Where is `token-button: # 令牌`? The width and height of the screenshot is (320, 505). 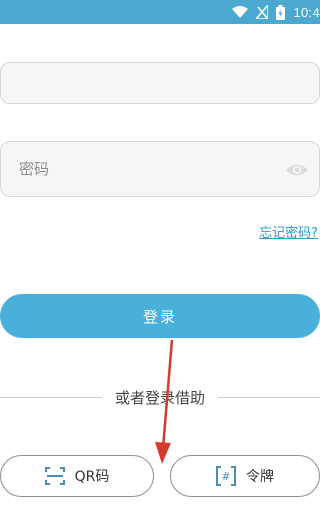
token-button: # 令牌 is located at coordinates (245, 476).